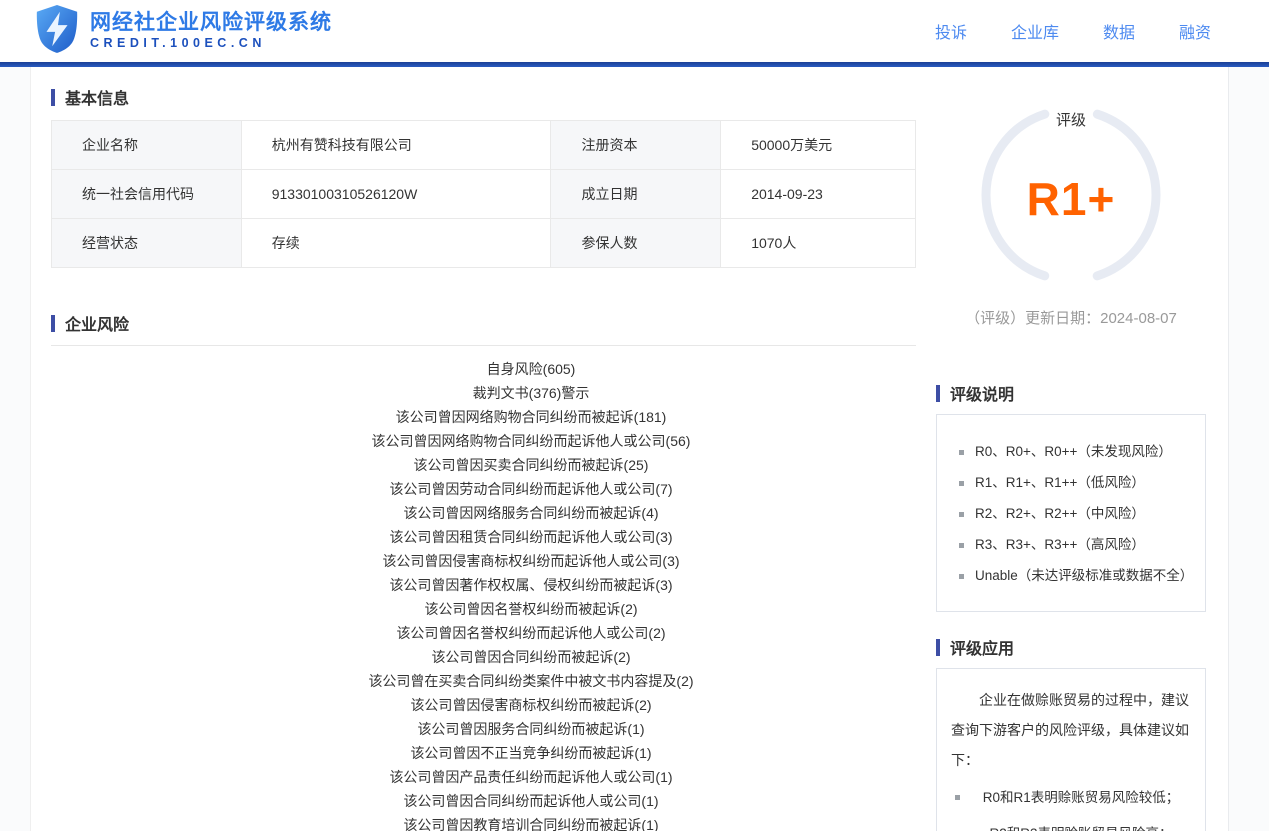 The width and height of the screenshot is (1269, 831). What do you see at coordinates (1071, 120) in the screenshot?
I see `gauge-label: 评级` at bounding box center [1071, 120].